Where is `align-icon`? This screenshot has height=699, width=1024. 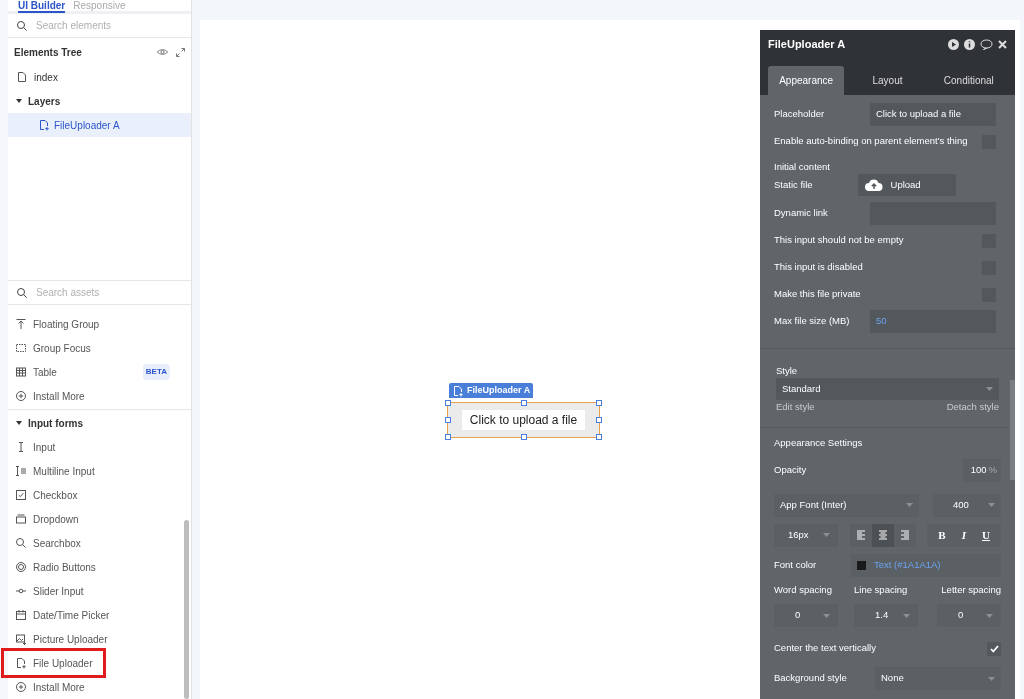 align-icon is located at coordinates (882, 535).